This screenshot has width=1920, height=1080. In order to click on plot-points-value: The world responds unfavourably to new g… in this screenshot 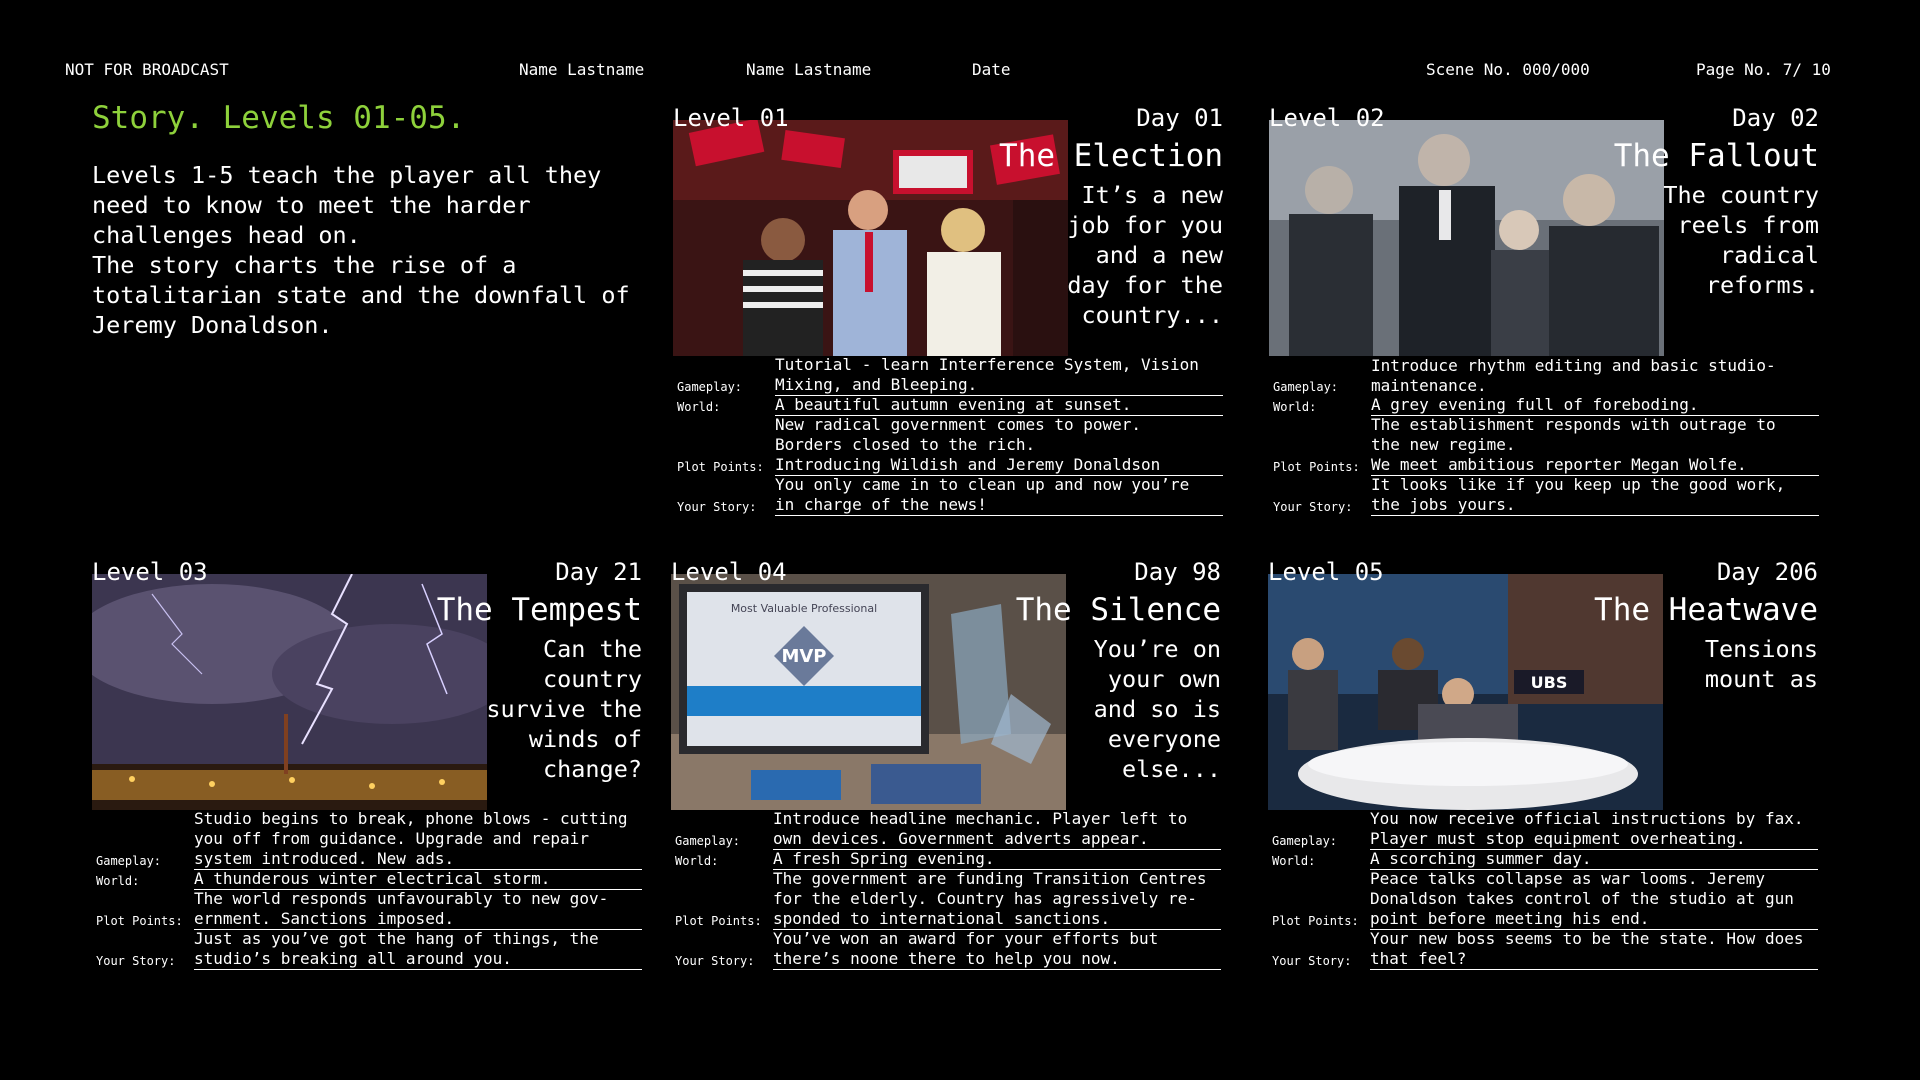, I will do `click(418, 909)`.